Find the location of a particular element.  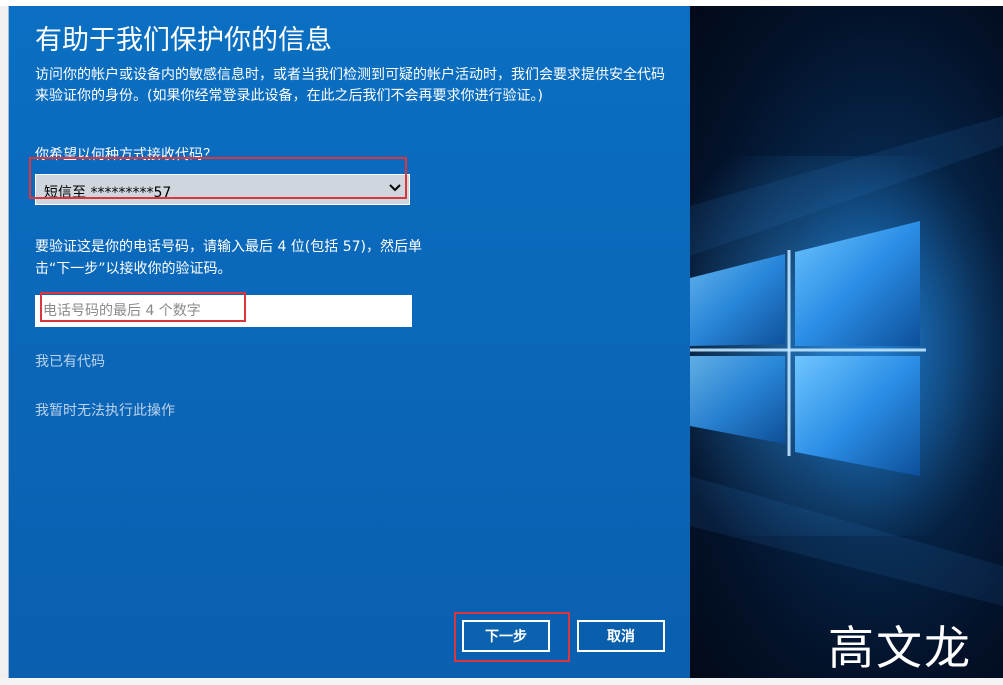

cancel-button: 取消 is located at coordinates (621, 636).